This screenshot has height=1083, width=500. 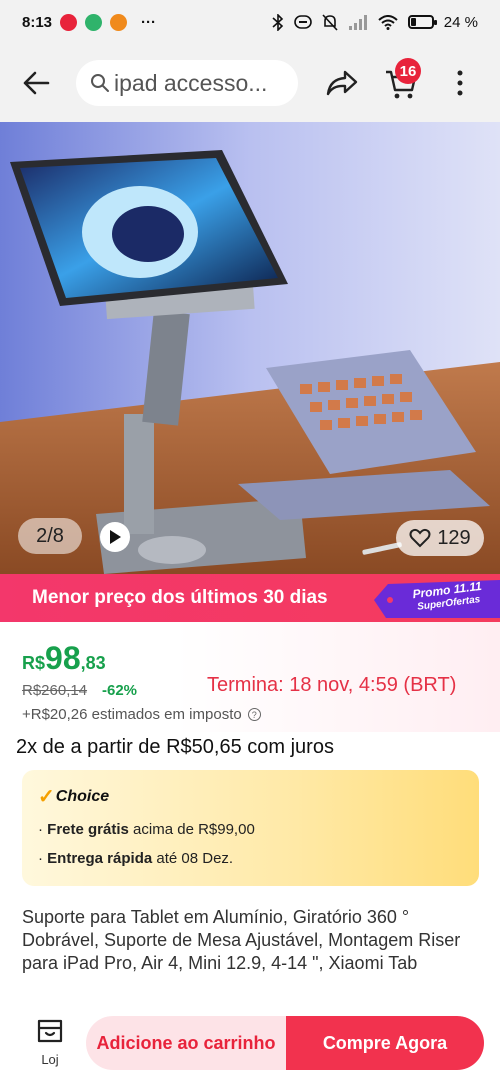 What do you see at coordinates (277, 22) in the screenshot?
I see `bluetooth-icon` at bounding box center [277, 22].